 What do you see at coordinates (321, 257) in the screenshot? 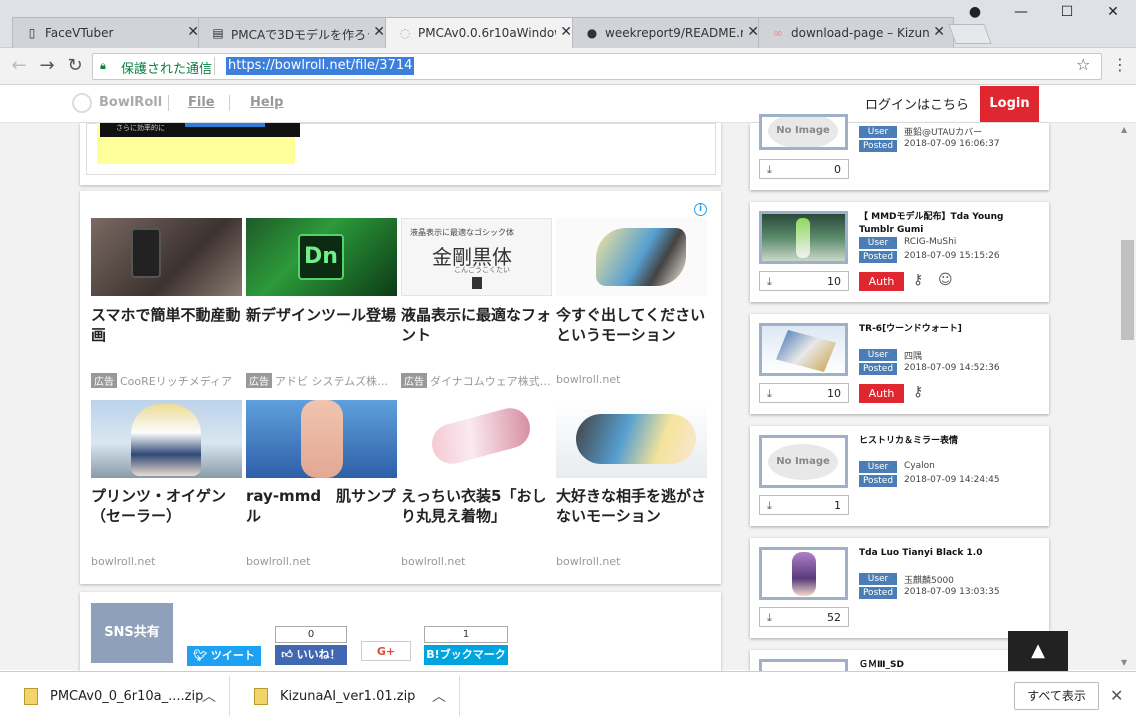
I see `ad-image-dn: Dn` at bounding box center [321, 257].